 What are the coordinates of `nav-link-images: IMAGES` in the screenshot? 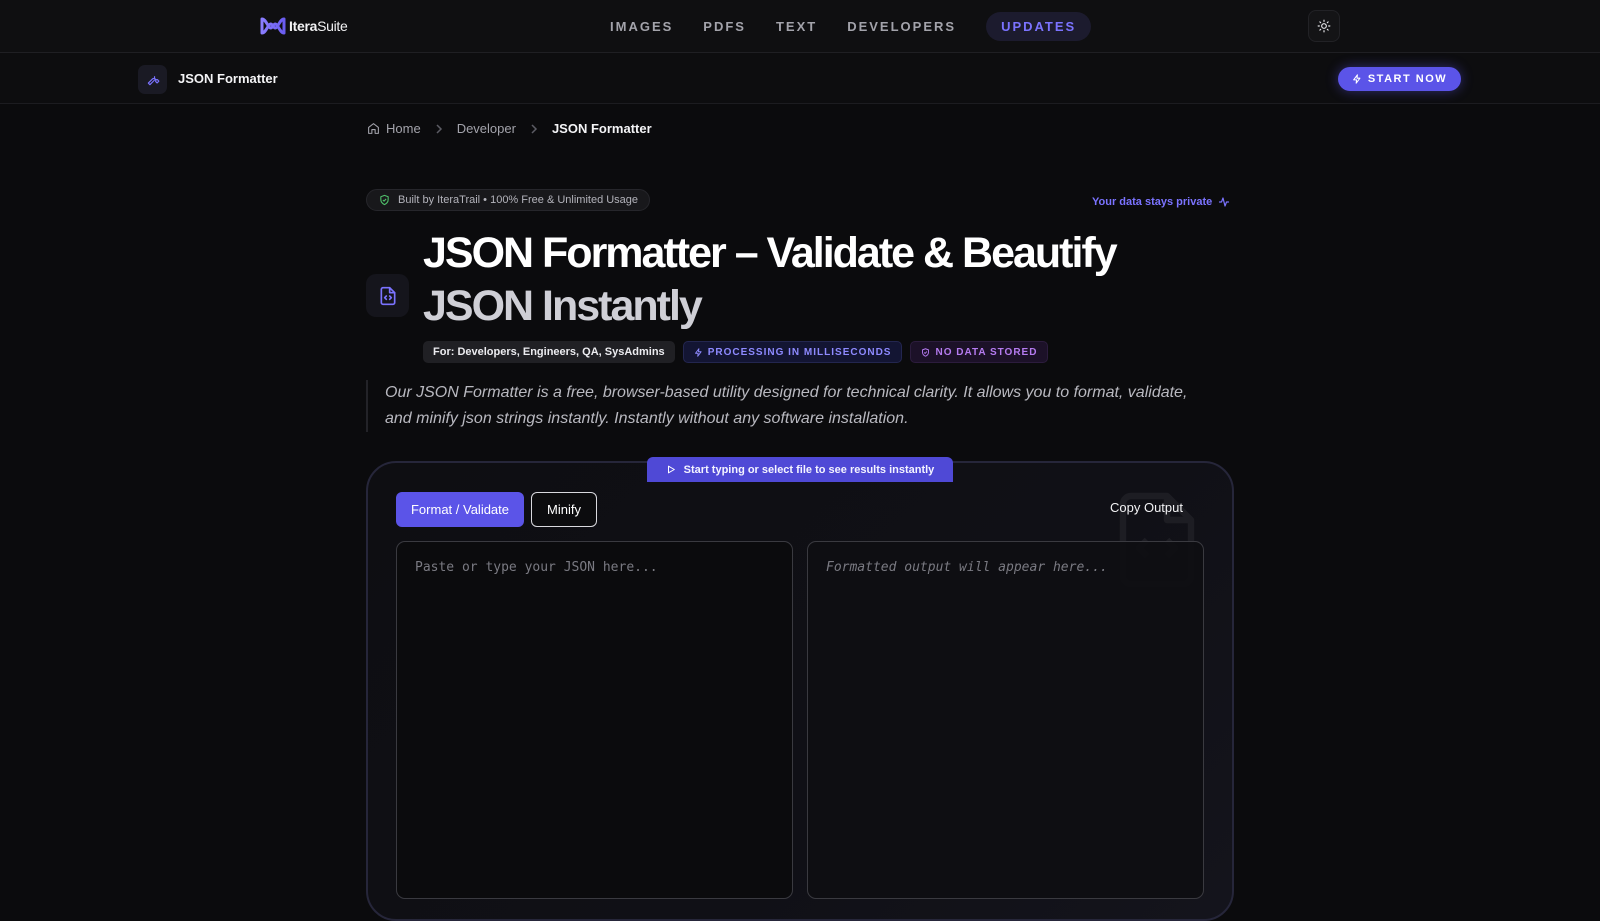 It's located at (641, 26).